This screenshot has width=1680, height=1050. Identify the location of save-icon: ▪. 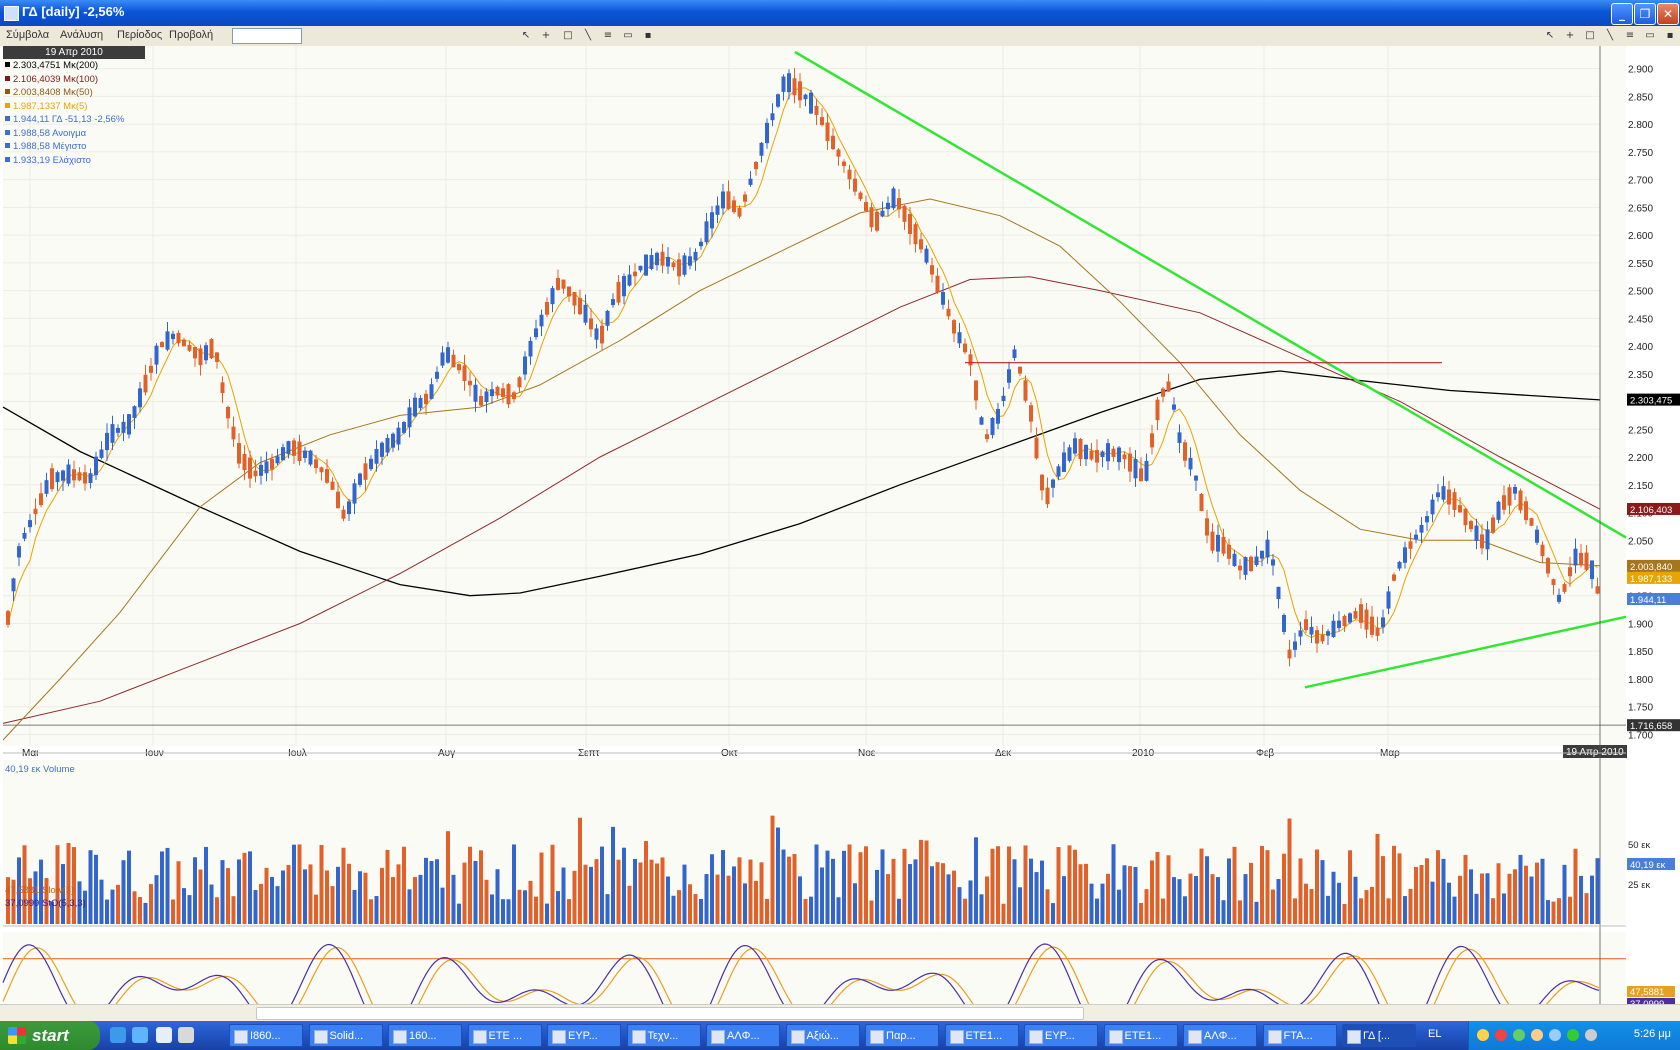
(648, 36).